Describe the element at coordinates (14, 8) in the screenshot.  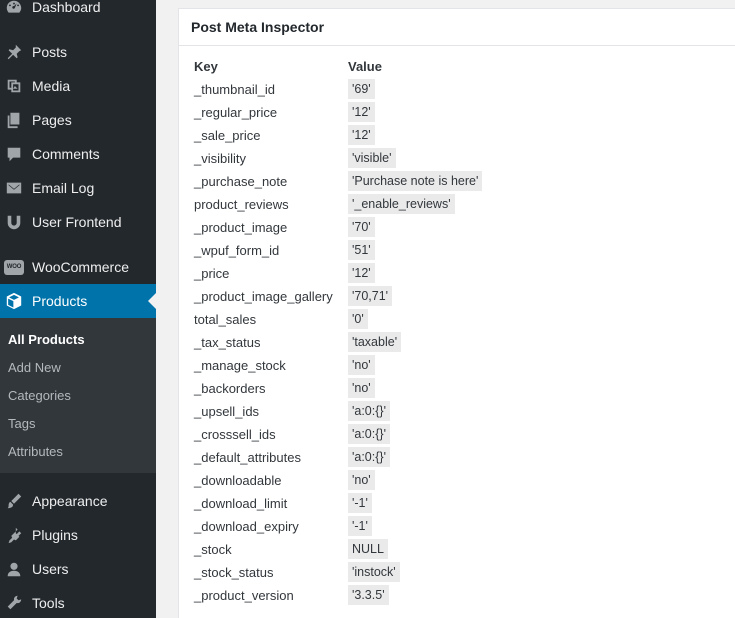
I see `dashboard-icon` at that location.